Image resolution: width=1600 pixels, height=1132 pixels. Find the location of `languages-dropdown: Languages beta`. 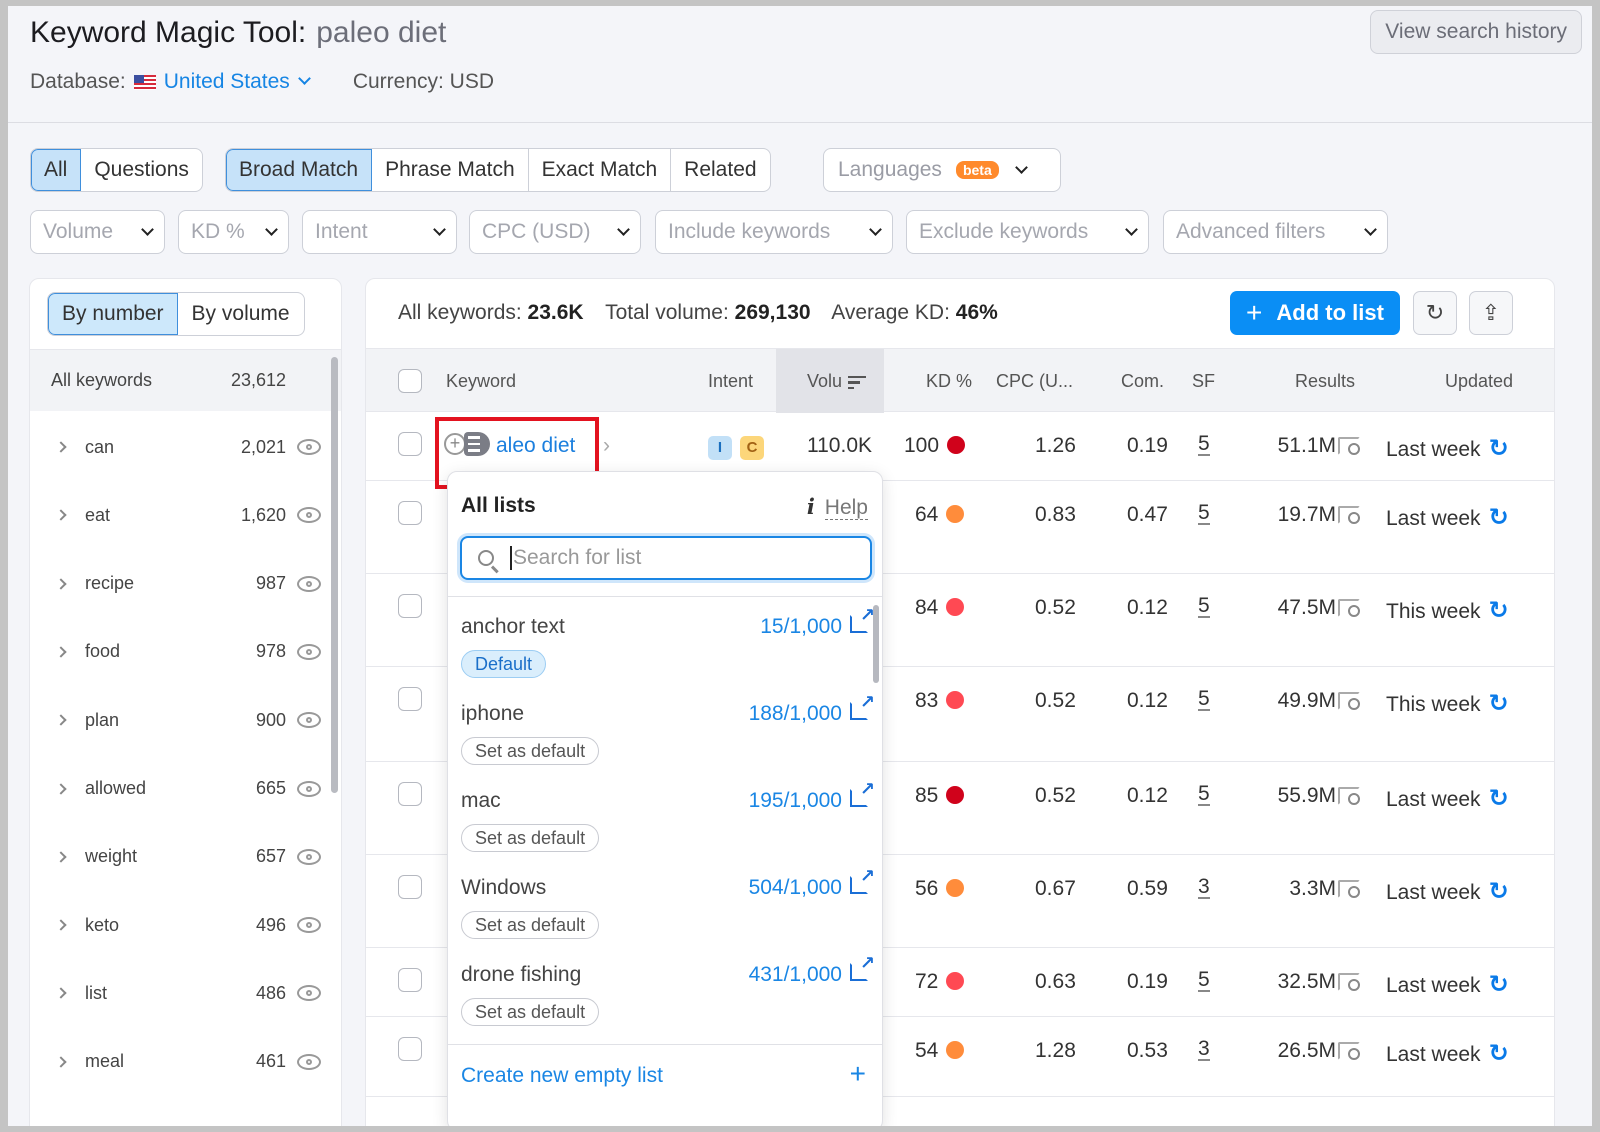

languages-dropdown: Languages beta is located at coordinates (942, 170).